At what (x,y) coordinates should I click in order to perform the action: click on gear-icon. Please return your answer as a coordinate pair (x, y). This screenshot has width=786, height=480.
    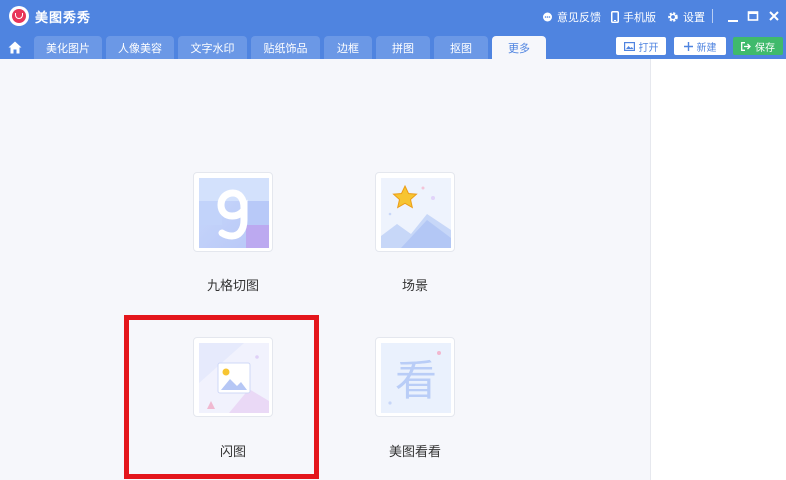
    Looking at the image, I should click on (673, 17).